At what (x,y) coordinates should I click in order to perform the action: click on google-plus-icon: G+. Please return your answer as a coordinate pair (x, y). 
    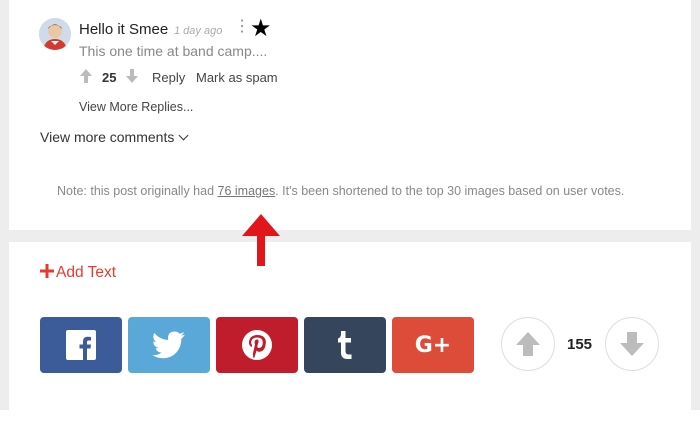
    Looking at the image, I should click on (433, 345).